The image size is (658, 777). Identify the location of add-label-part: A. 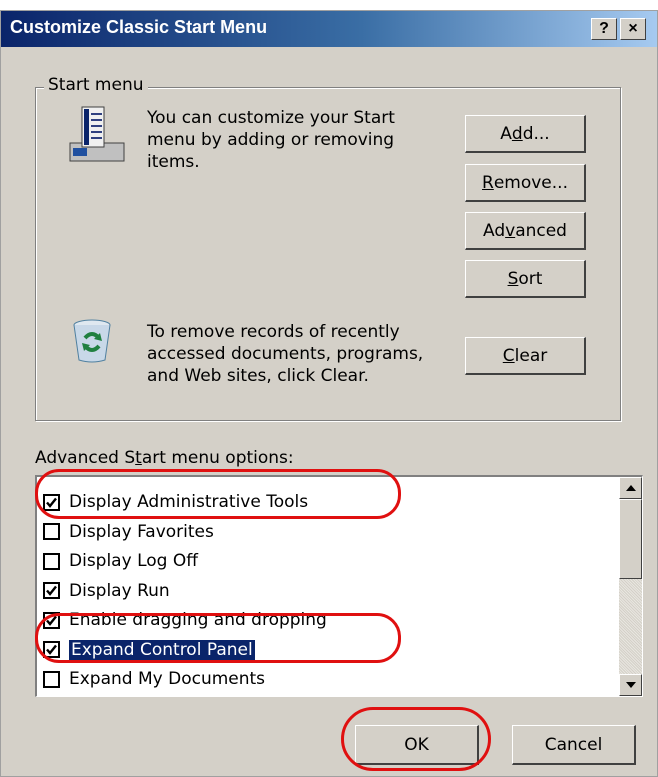
(506, 133).